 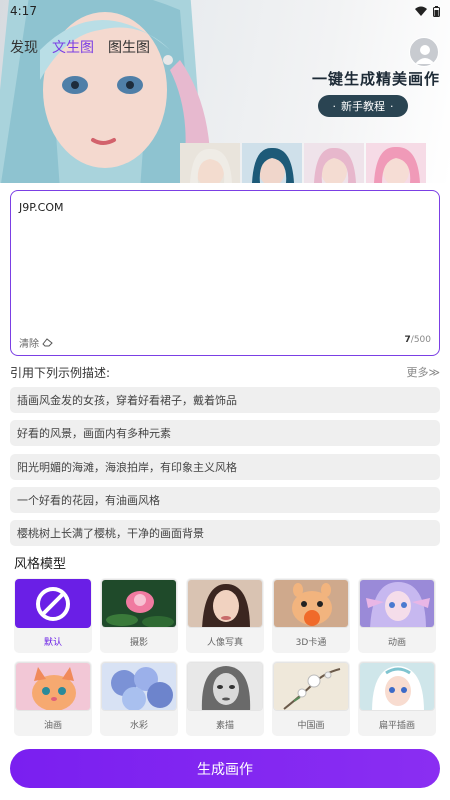 I want to click on style-label: 扁平插画, so click(x=396, y=726).